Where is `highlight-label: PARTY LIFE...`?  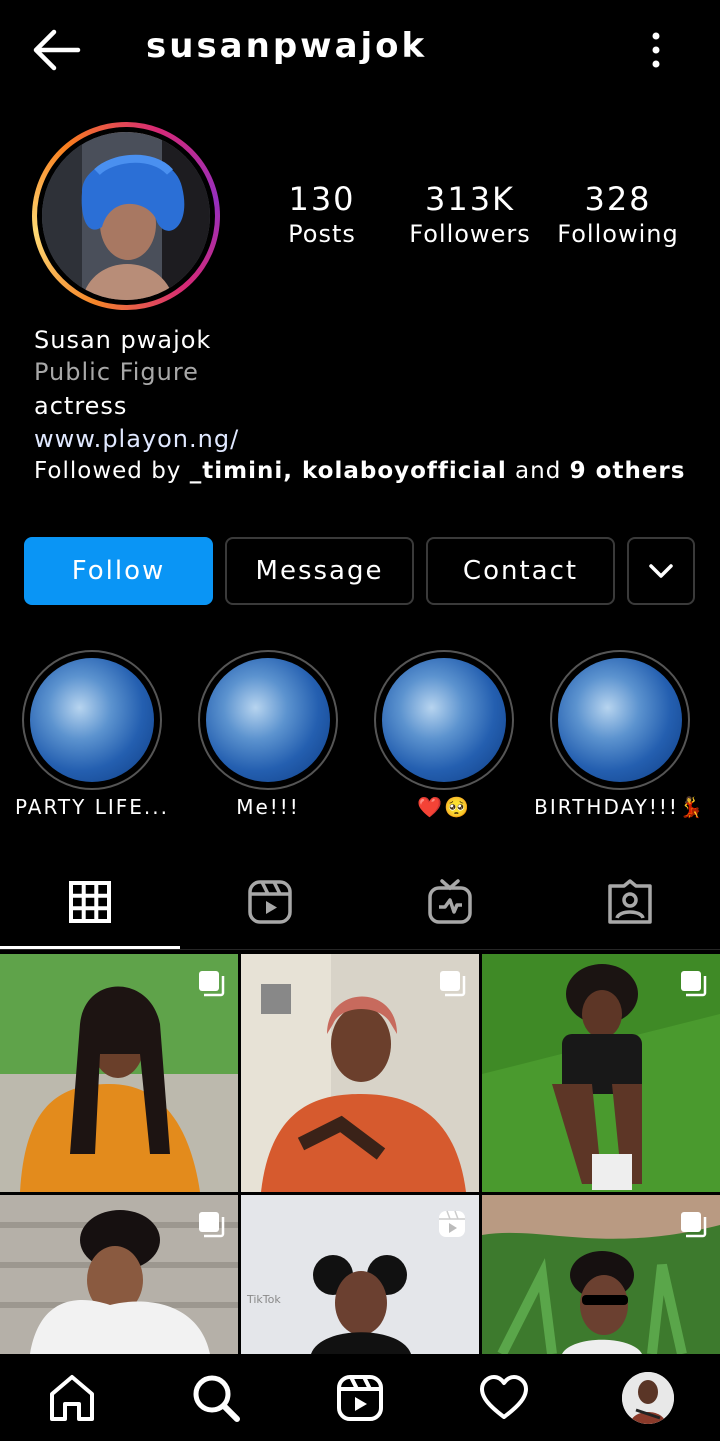
highlight-label: PARTY LIFE... is located at coordinates (92, 807).